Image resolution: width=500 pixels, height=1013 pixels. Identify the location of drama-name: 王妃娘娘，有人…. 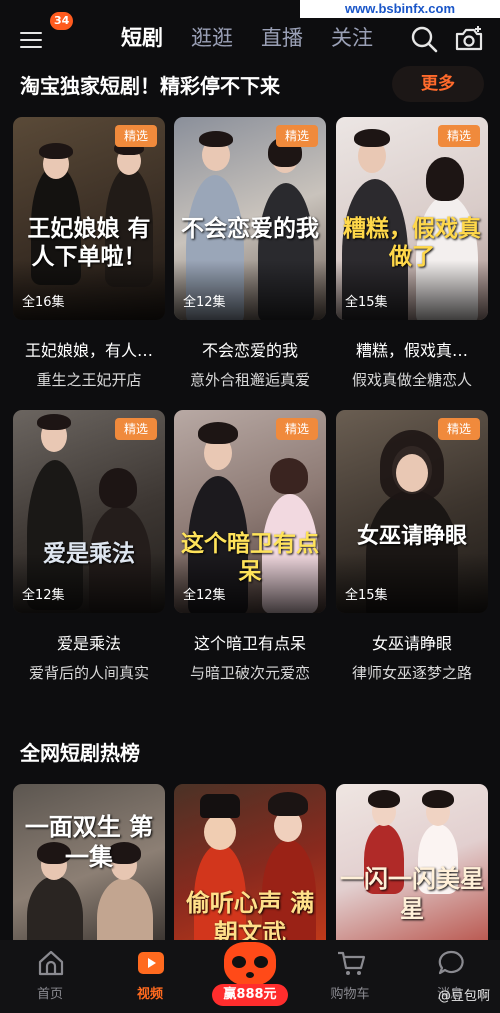
(88, 350).